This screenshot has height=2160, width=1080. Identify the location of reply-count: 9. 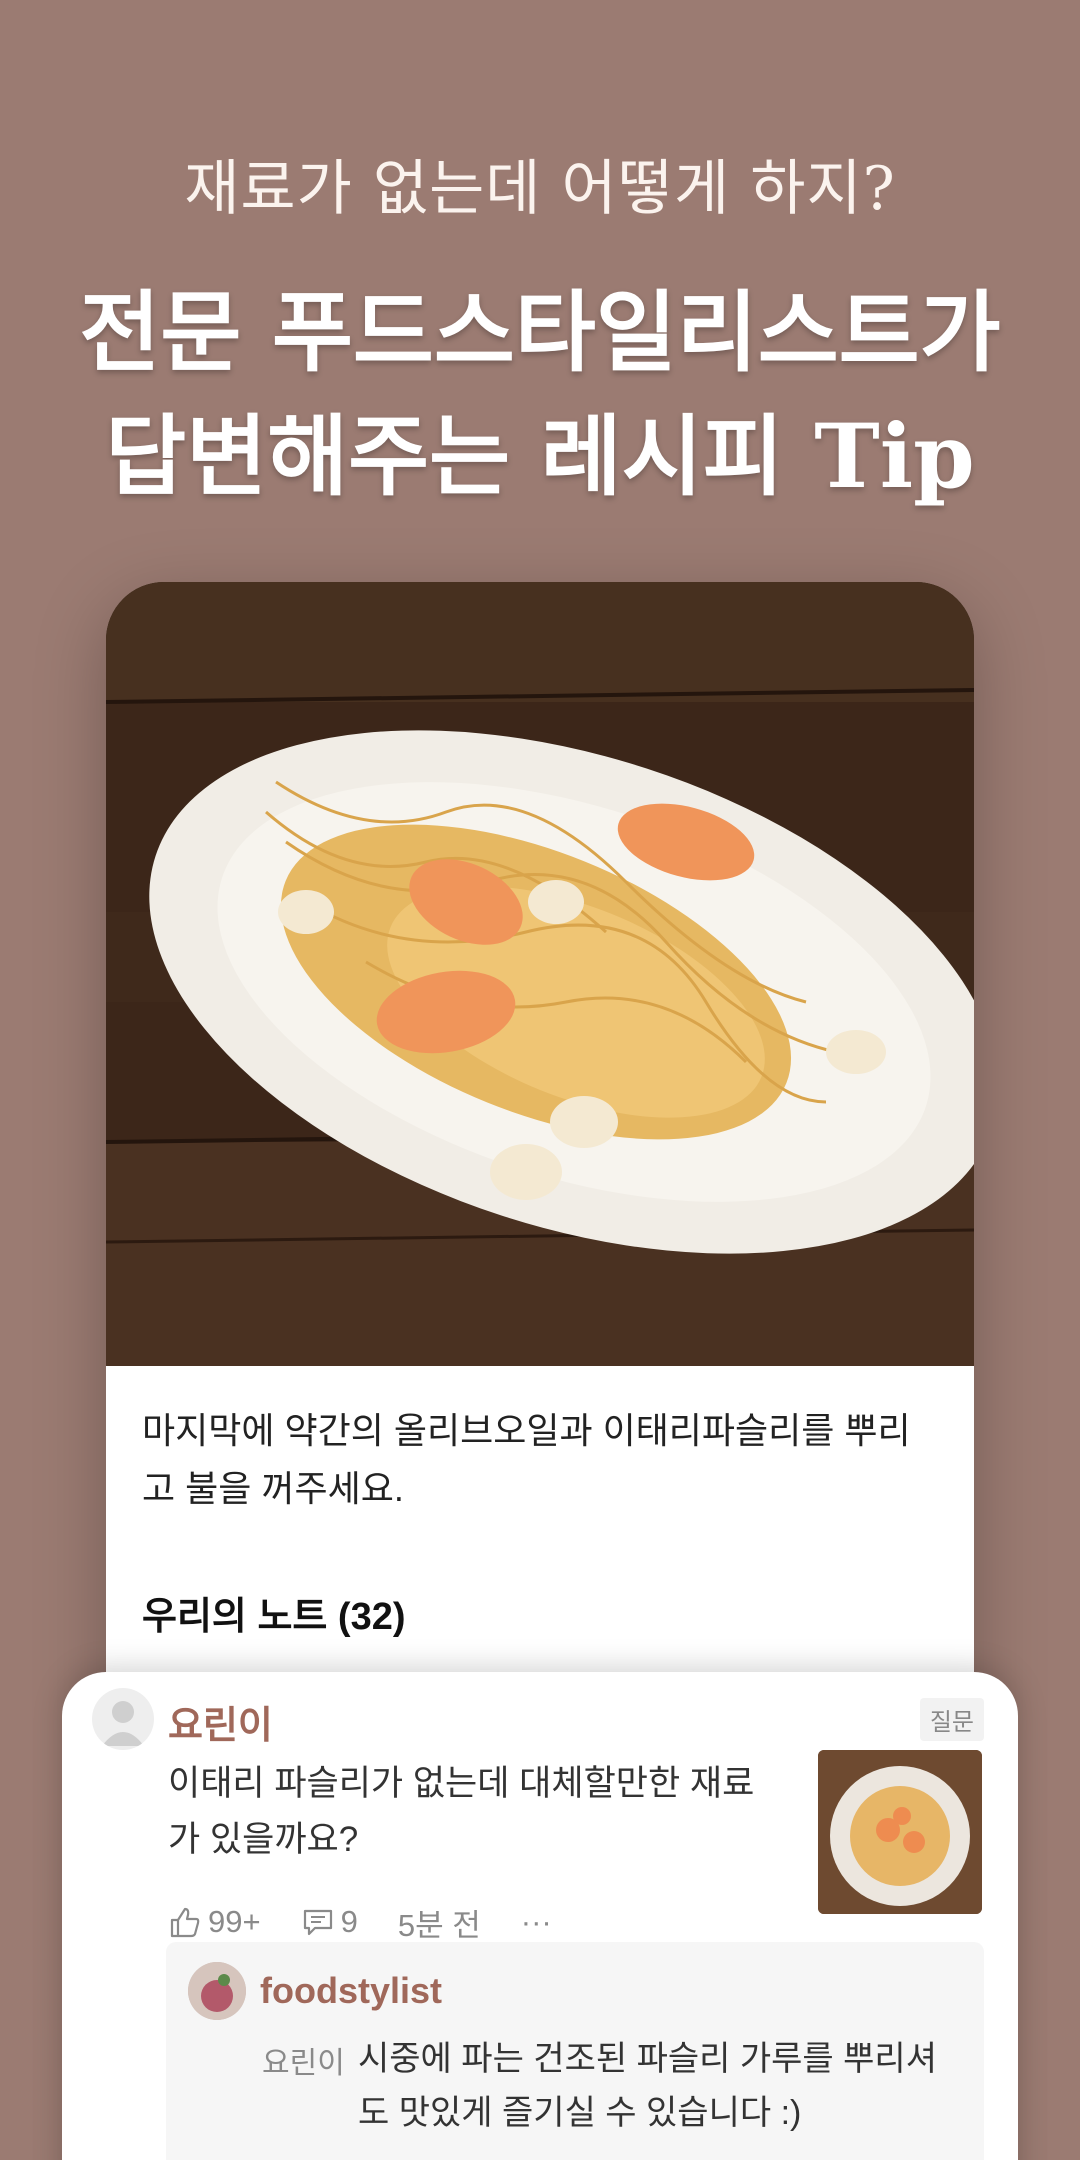
(349, 1921).